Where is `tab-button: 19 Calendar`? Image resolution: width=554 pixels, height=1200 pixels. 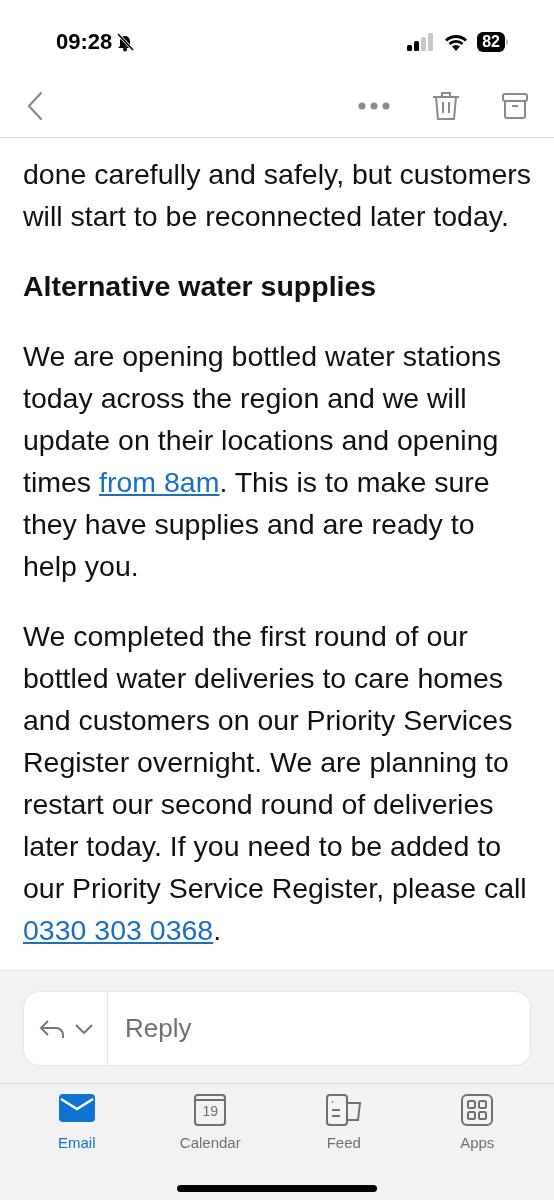
tab-button: 19 Calendar is located at coordinates (210, 1124).